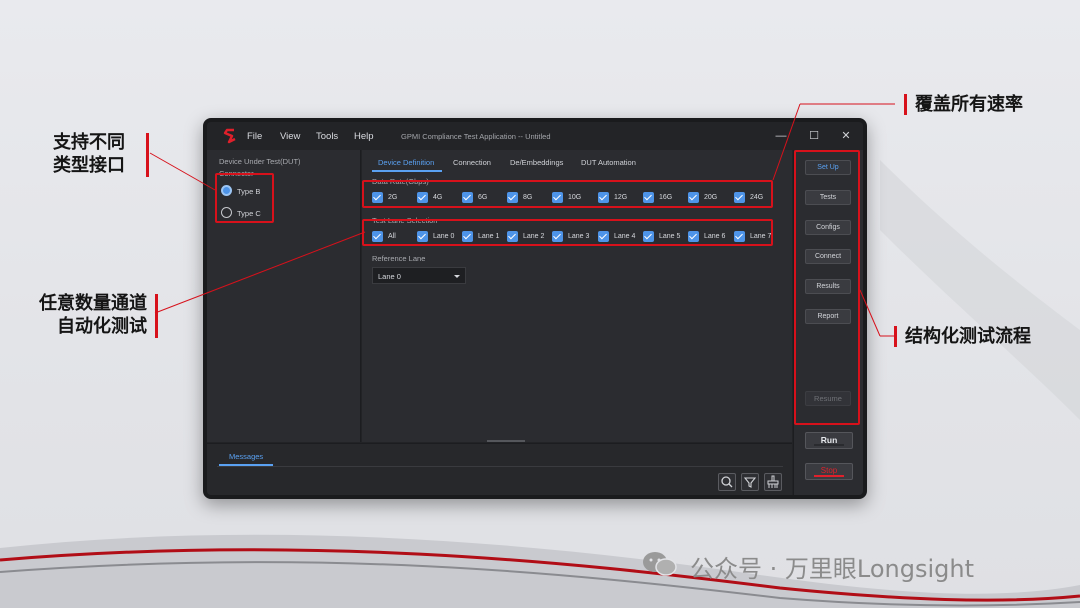  I want to click on highlight-lanes, so click(567, 232).